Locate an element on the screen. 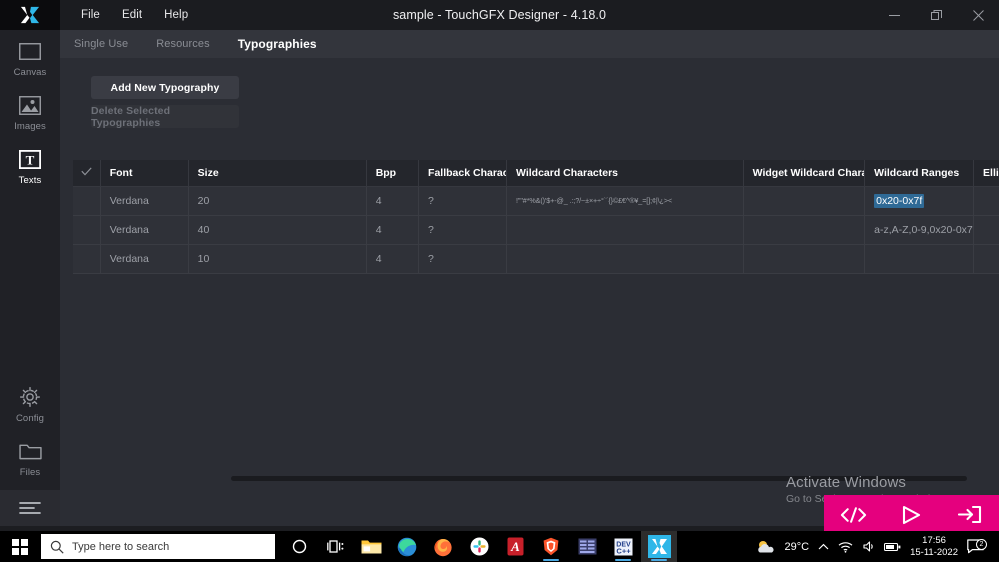 Image resolution: width=999 pixels, height=562 pixels. tab-single-use: Single Use is located at coordinates (101, 44).